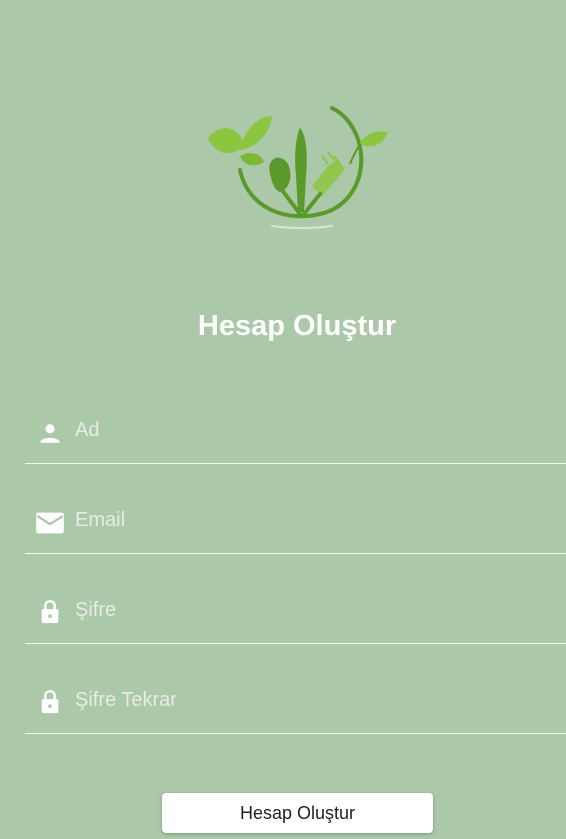 The width and height of the screenshot is (566, 839). I want to click on name-input, so click(320, 430).